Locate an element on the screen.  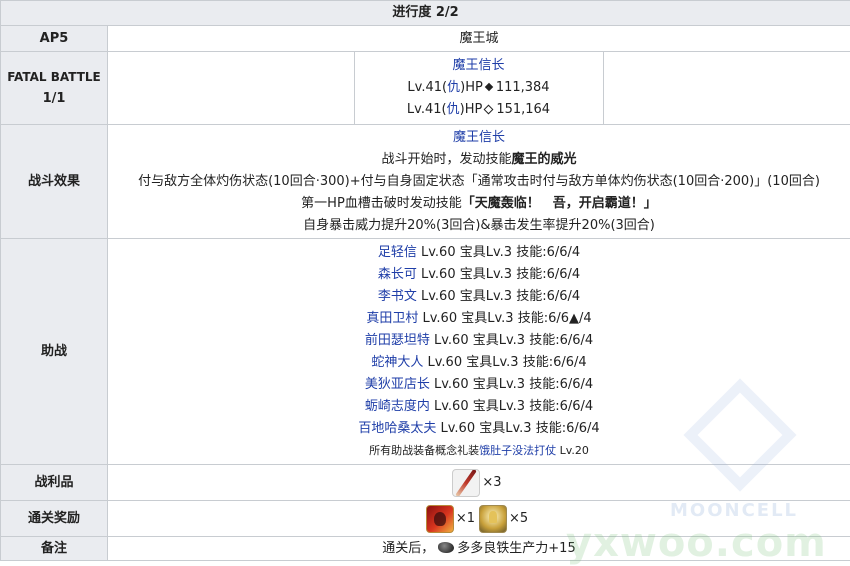
servant-stats: Lv.60 宝具Lv.3 技能:6/6▲/4 is located at coordinates (504, 318).